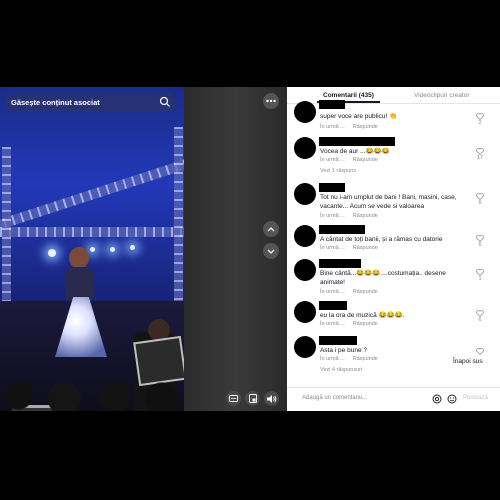 This screenshot has height=500, width=500. I want to click on like-count: 17, so click(480, 158).